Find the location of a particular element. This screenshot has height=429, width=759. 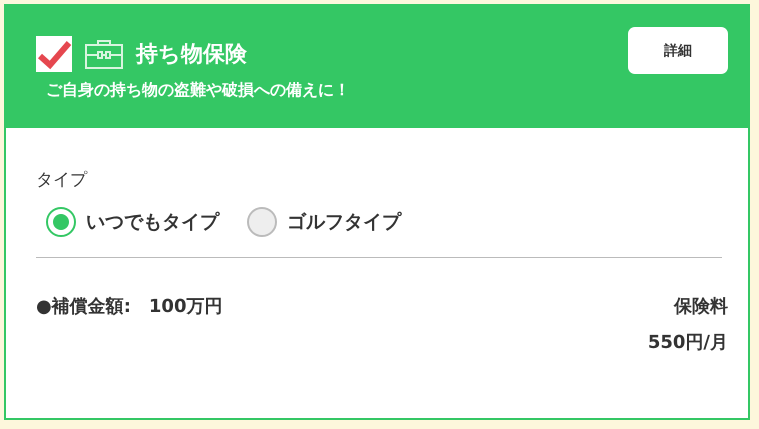

plan-title: 持ち物保険 is located at coordinates (191, 55).